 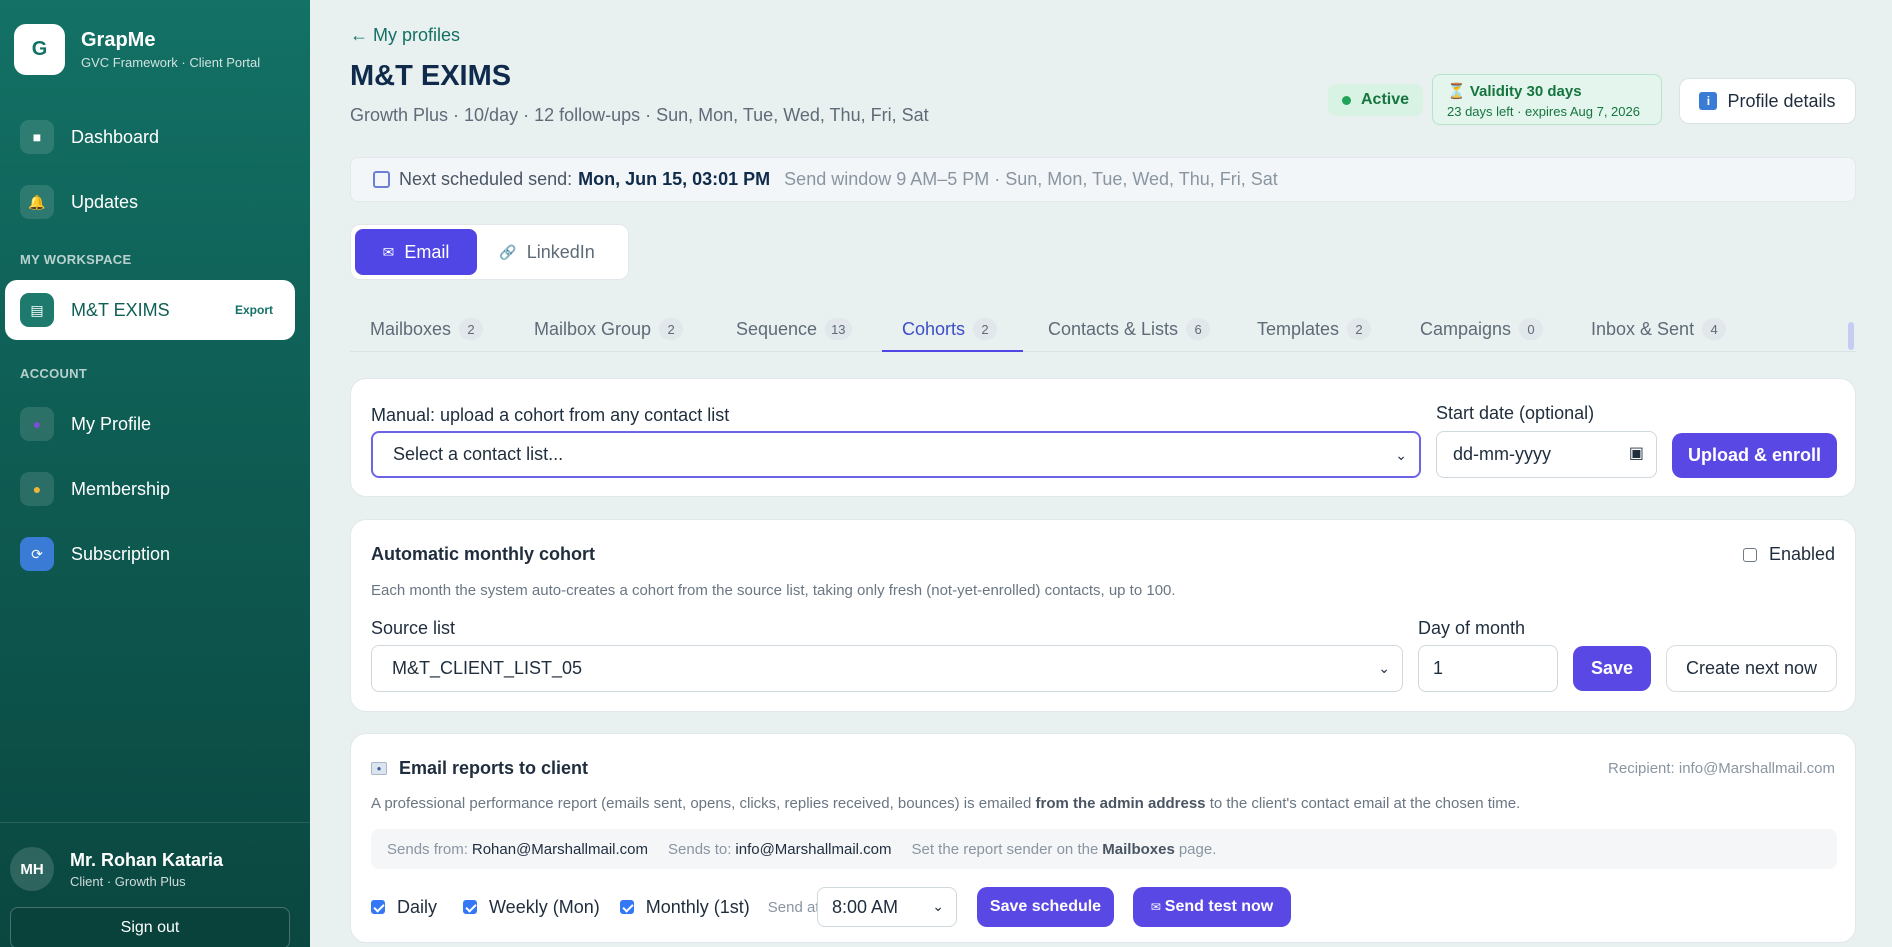 What do you see at coordinates (1438, 668) in the screenshot?
I see `day-of-month-value: 1` at bounding box center [1438, 668].